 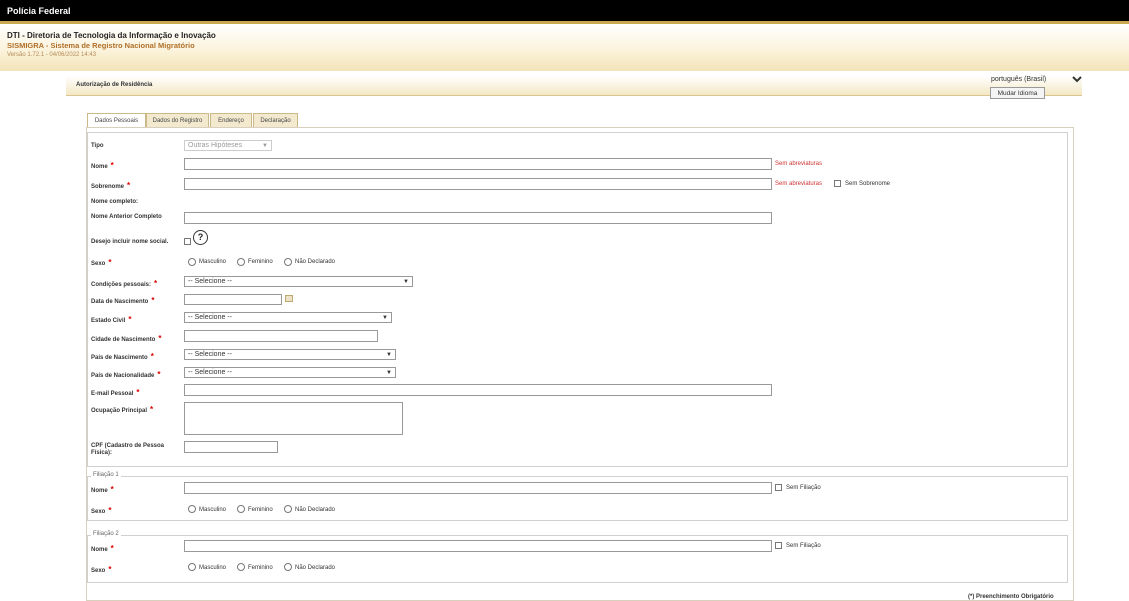 I want to click on nome-label: Nome *, so click(x=102, y=165).